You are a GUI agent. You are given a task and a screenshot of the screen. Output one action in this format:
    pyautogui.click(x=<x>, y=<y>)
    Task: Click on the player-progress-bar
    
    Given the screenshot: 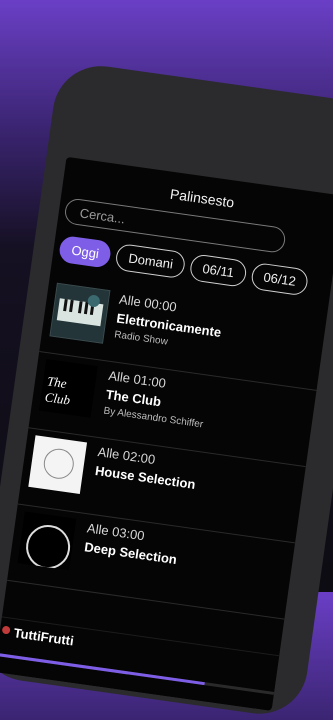 What is the action you would take?
    pyautogui.click(x=137, y=673)
    